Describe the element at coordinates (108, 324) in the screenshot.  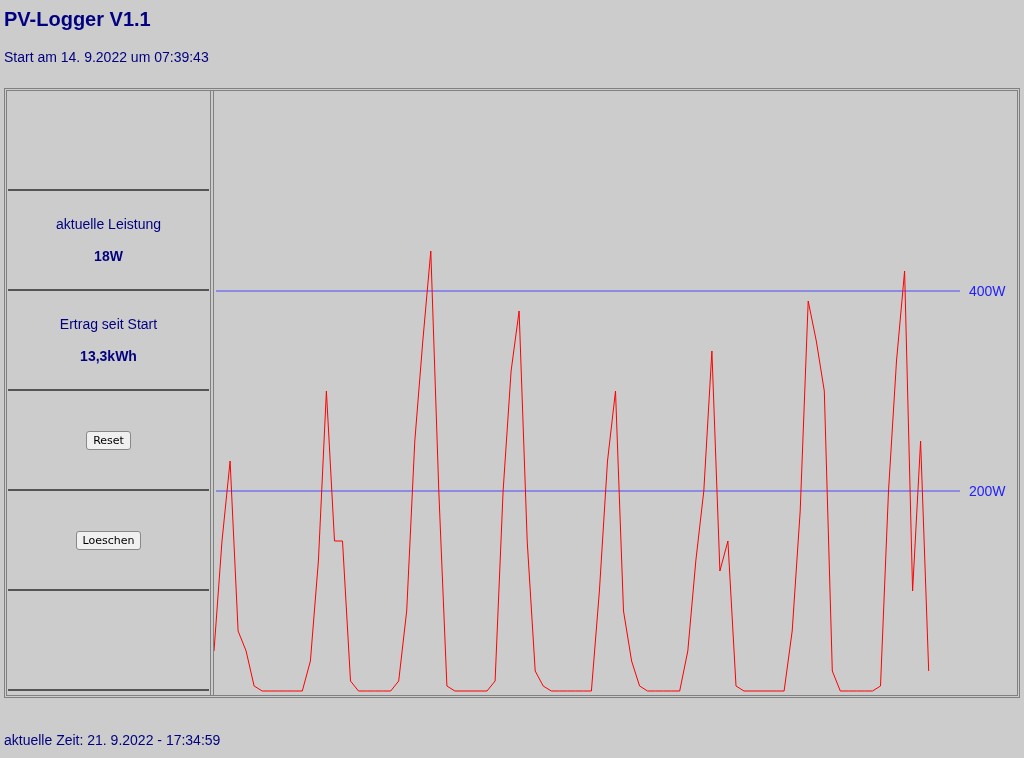
I see `reading-label: Ertrag seit Start` at that location.